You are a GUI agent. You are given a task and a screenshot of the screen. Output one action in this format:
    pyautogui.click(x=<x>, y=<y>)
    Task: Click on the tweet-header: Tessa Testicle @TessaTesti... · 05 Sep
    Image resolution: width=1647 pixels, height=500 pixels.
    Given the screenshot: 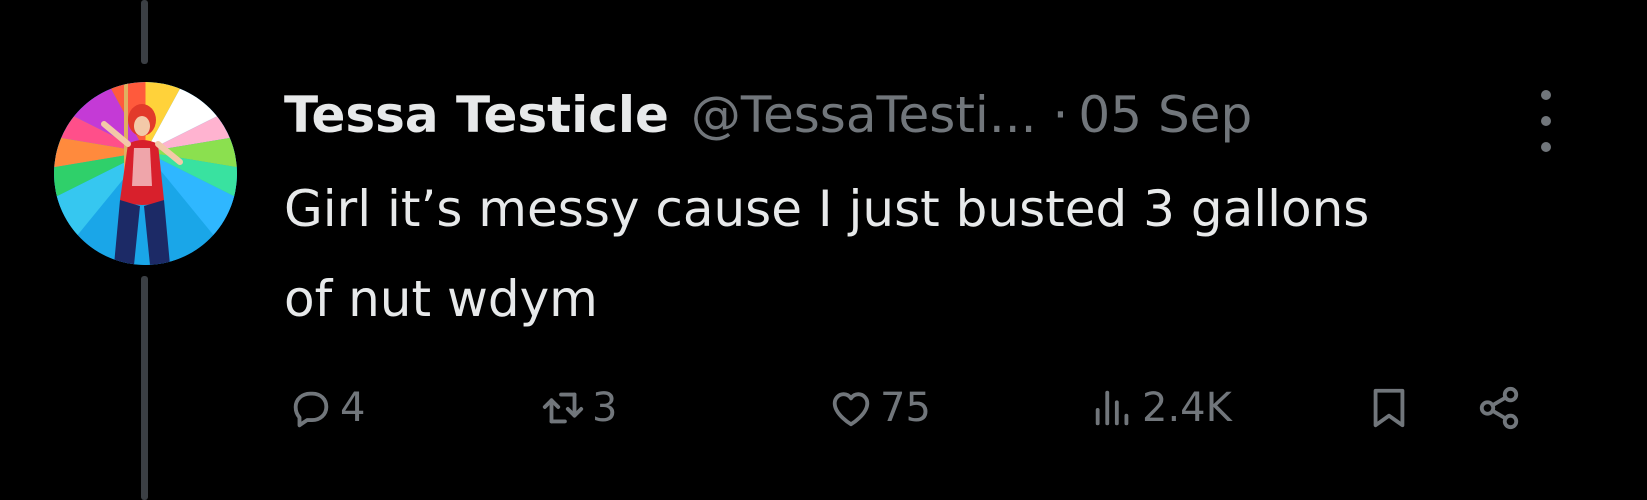 What is the action you would take?
    pyautogui.click(x=768, y=115)
    